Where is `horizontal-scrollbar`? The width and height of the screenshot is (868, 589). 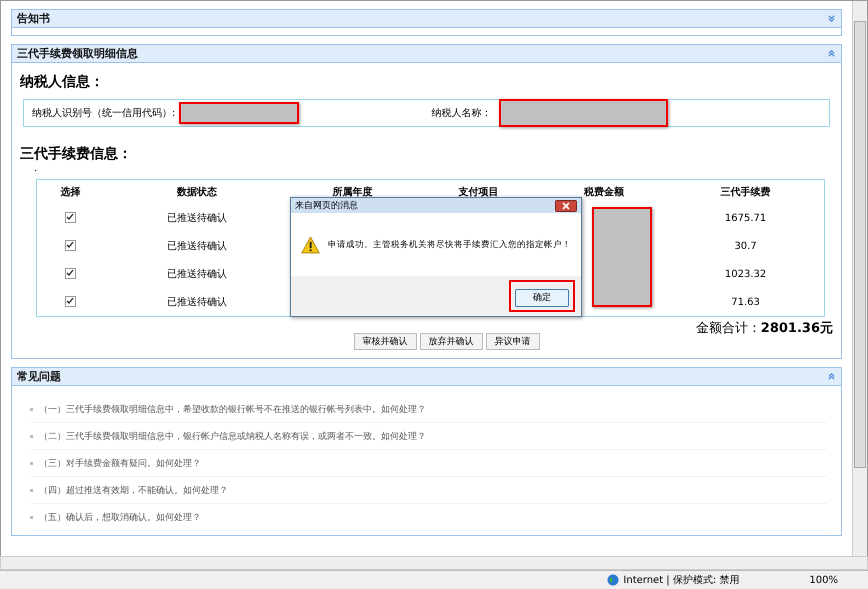 horizontal-scrollbar is located at coordinates (434, 563).